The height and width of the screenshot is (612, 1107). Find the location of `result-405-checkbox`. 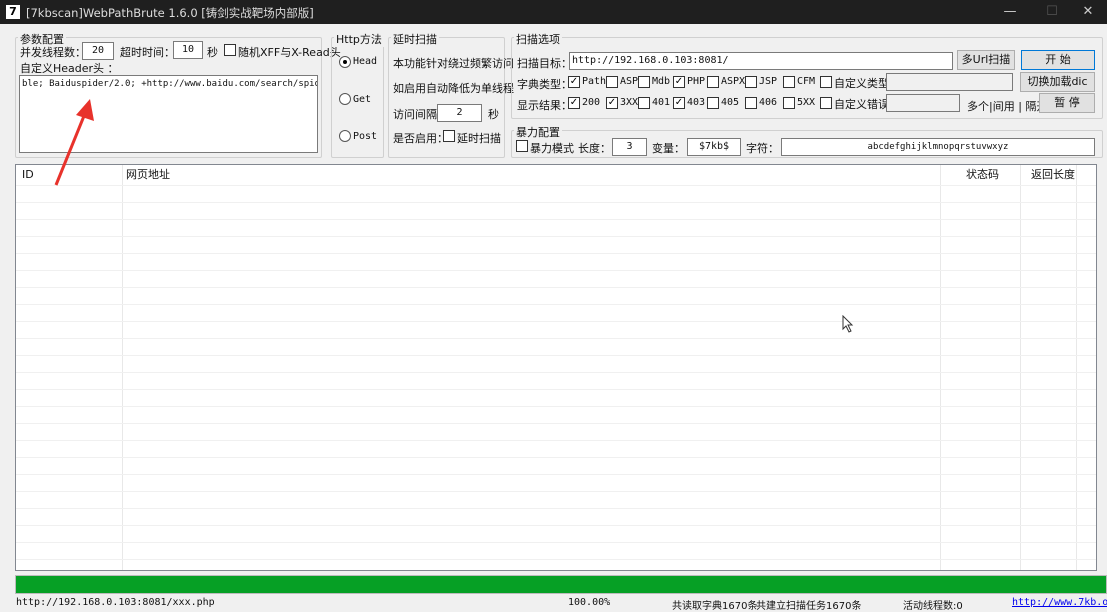

result-405-checkbox is located at coordinates (713, 103).